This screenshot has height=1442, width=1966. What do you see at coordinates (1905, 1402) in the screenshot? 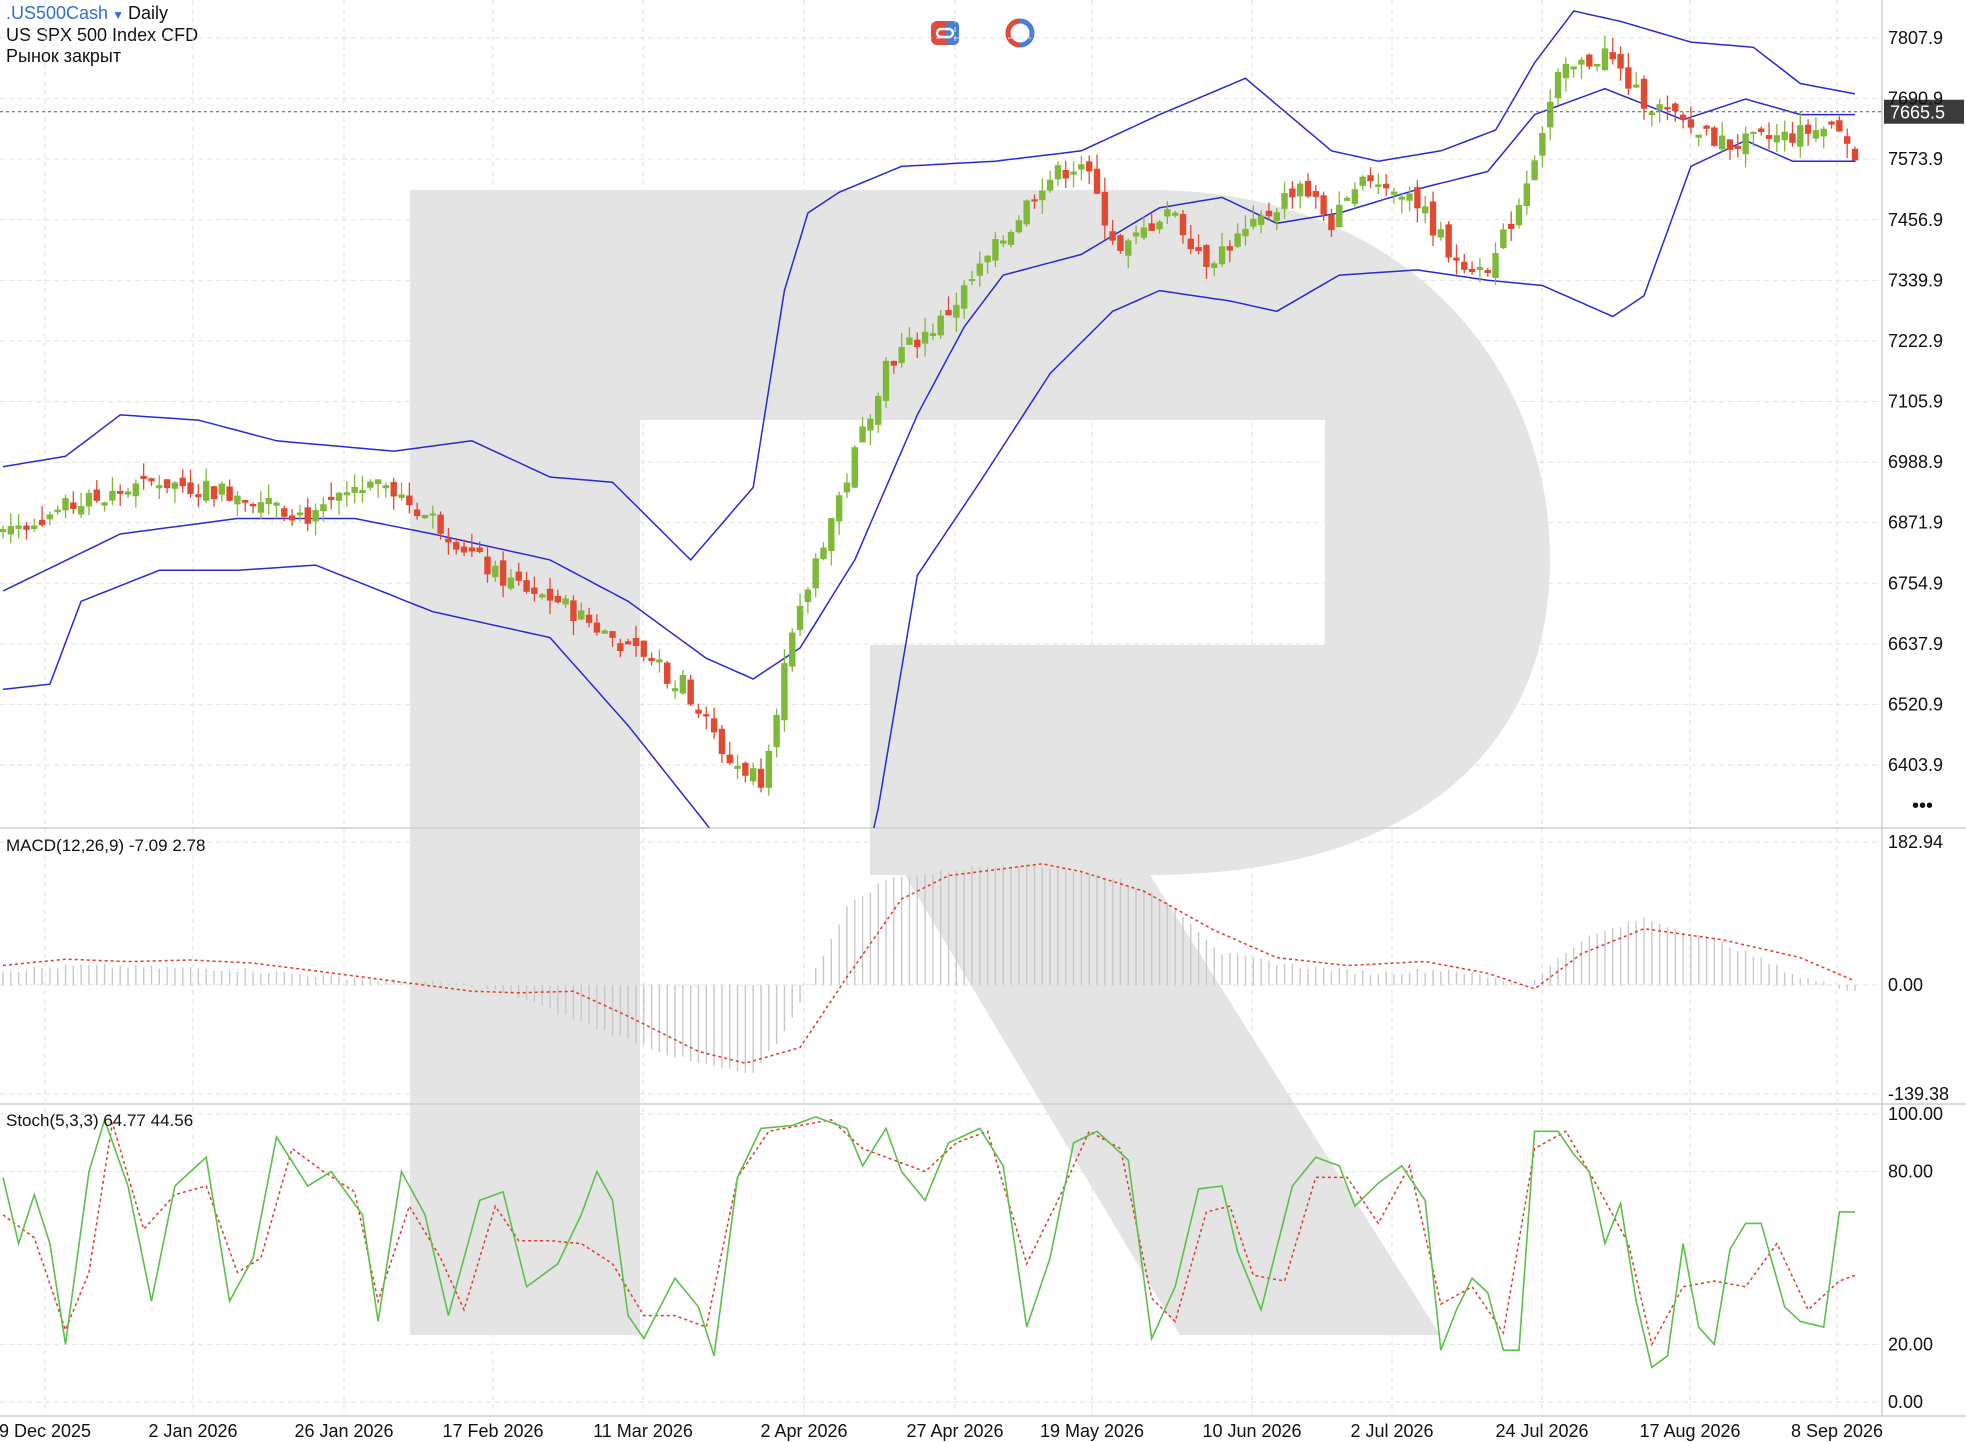
I see `stoch-tick-label: 0.00` at bounding box center [1905, 1402].